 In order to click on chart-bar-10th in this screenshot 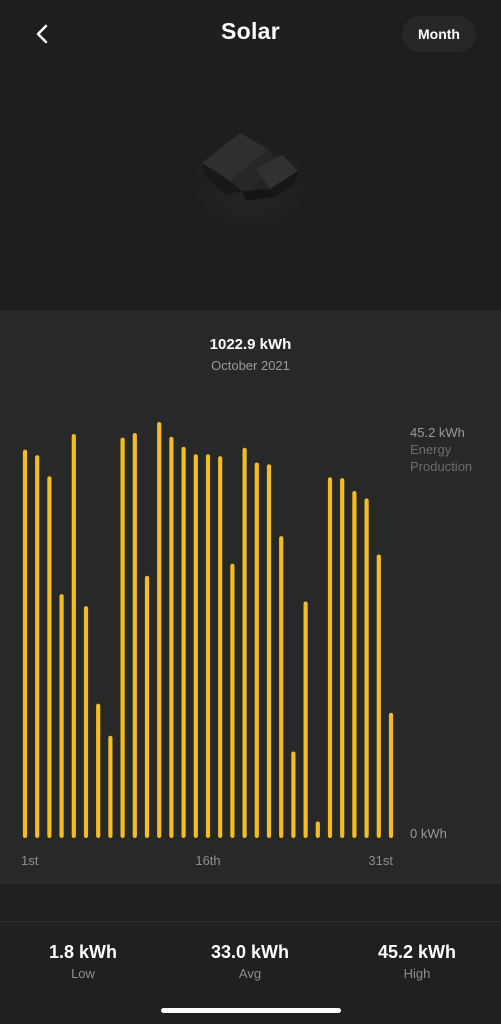, I will do `click(134, 635)`.